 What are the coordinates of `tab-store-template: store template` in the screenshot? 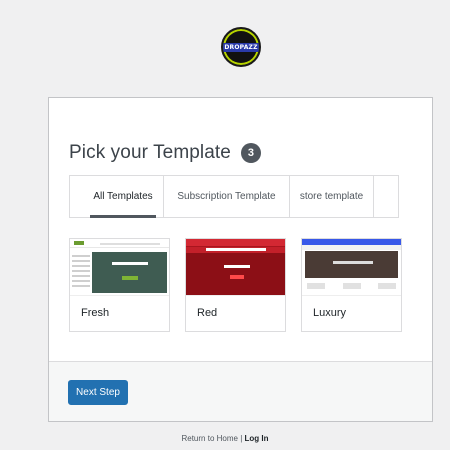 It's located at (332, 196).